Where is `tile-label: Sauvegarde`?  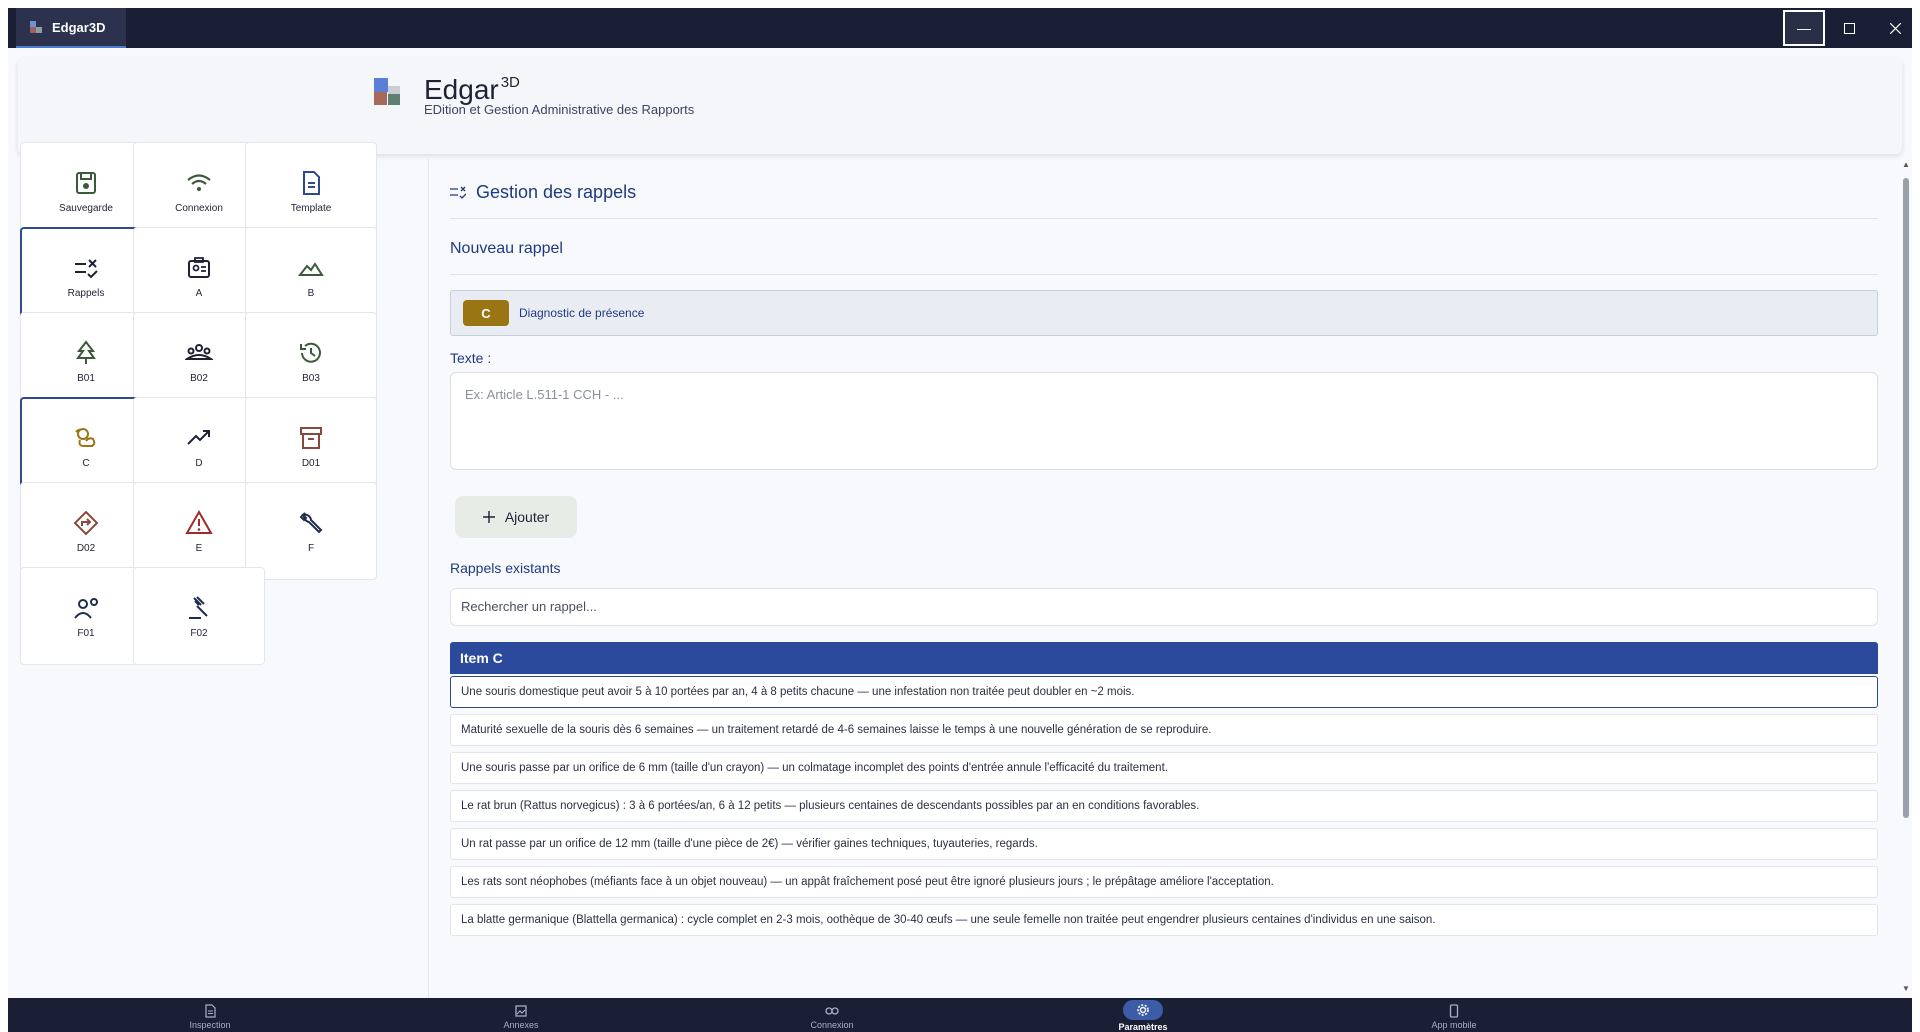 tile-label: Sauvegarde is located at coordinates (86, 208).